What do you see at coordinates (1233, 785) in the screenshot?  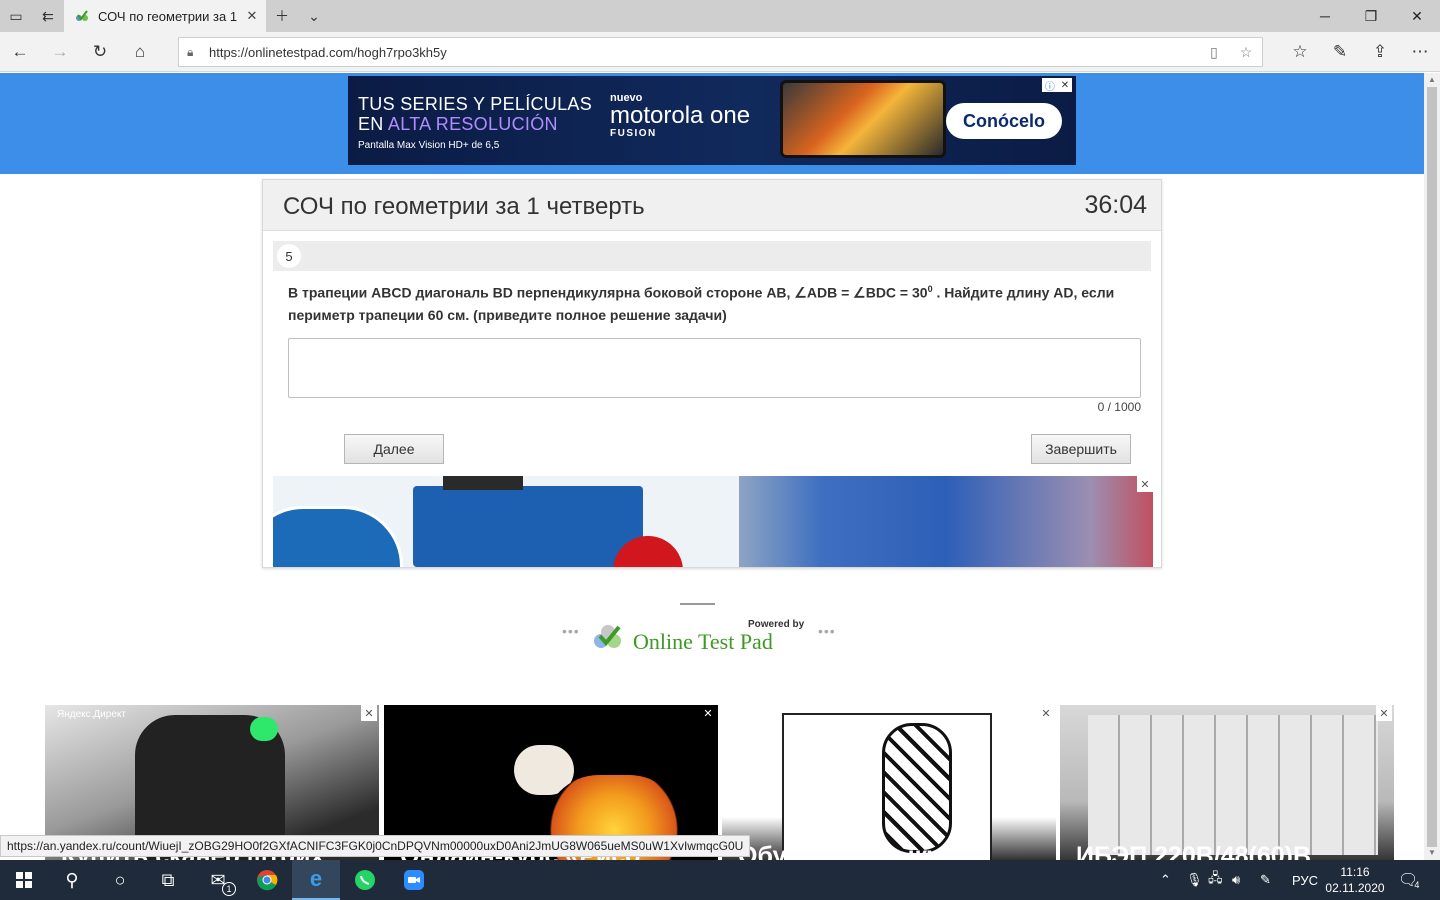 I see `rack-shape` at bounding box center [1233, 785].